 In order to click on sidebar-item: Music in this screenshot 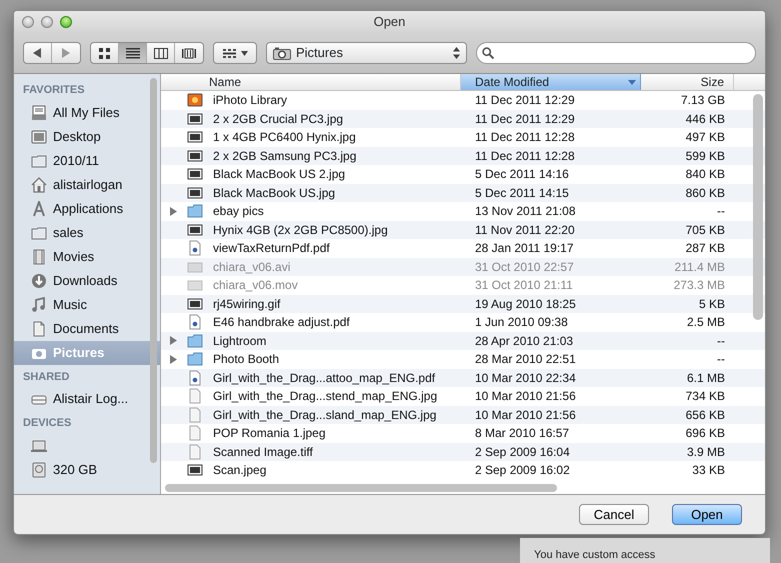, I will do `click(87, 304)`.